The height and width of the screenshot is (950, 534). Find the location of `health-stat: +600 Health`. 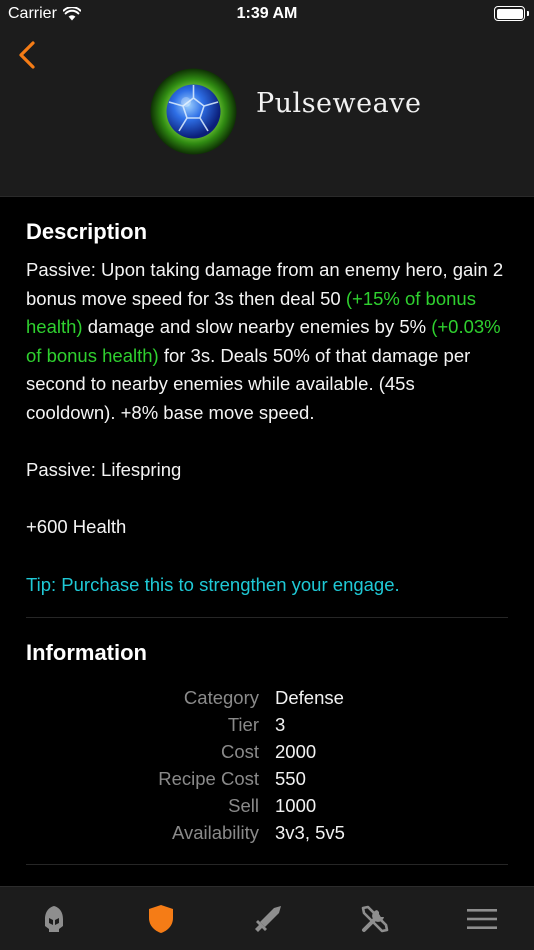

health-stat: +600 Health is located at coordinates (76, 527).